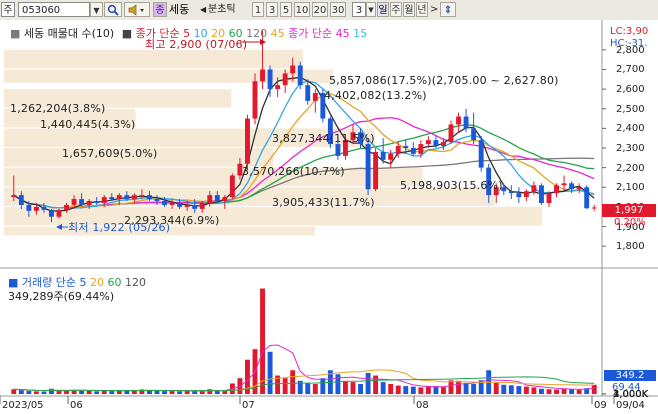 The height and width of the screenshot is (414, 658). I want to click on period-left-arrow-icon: ◀, so click(204, 9).